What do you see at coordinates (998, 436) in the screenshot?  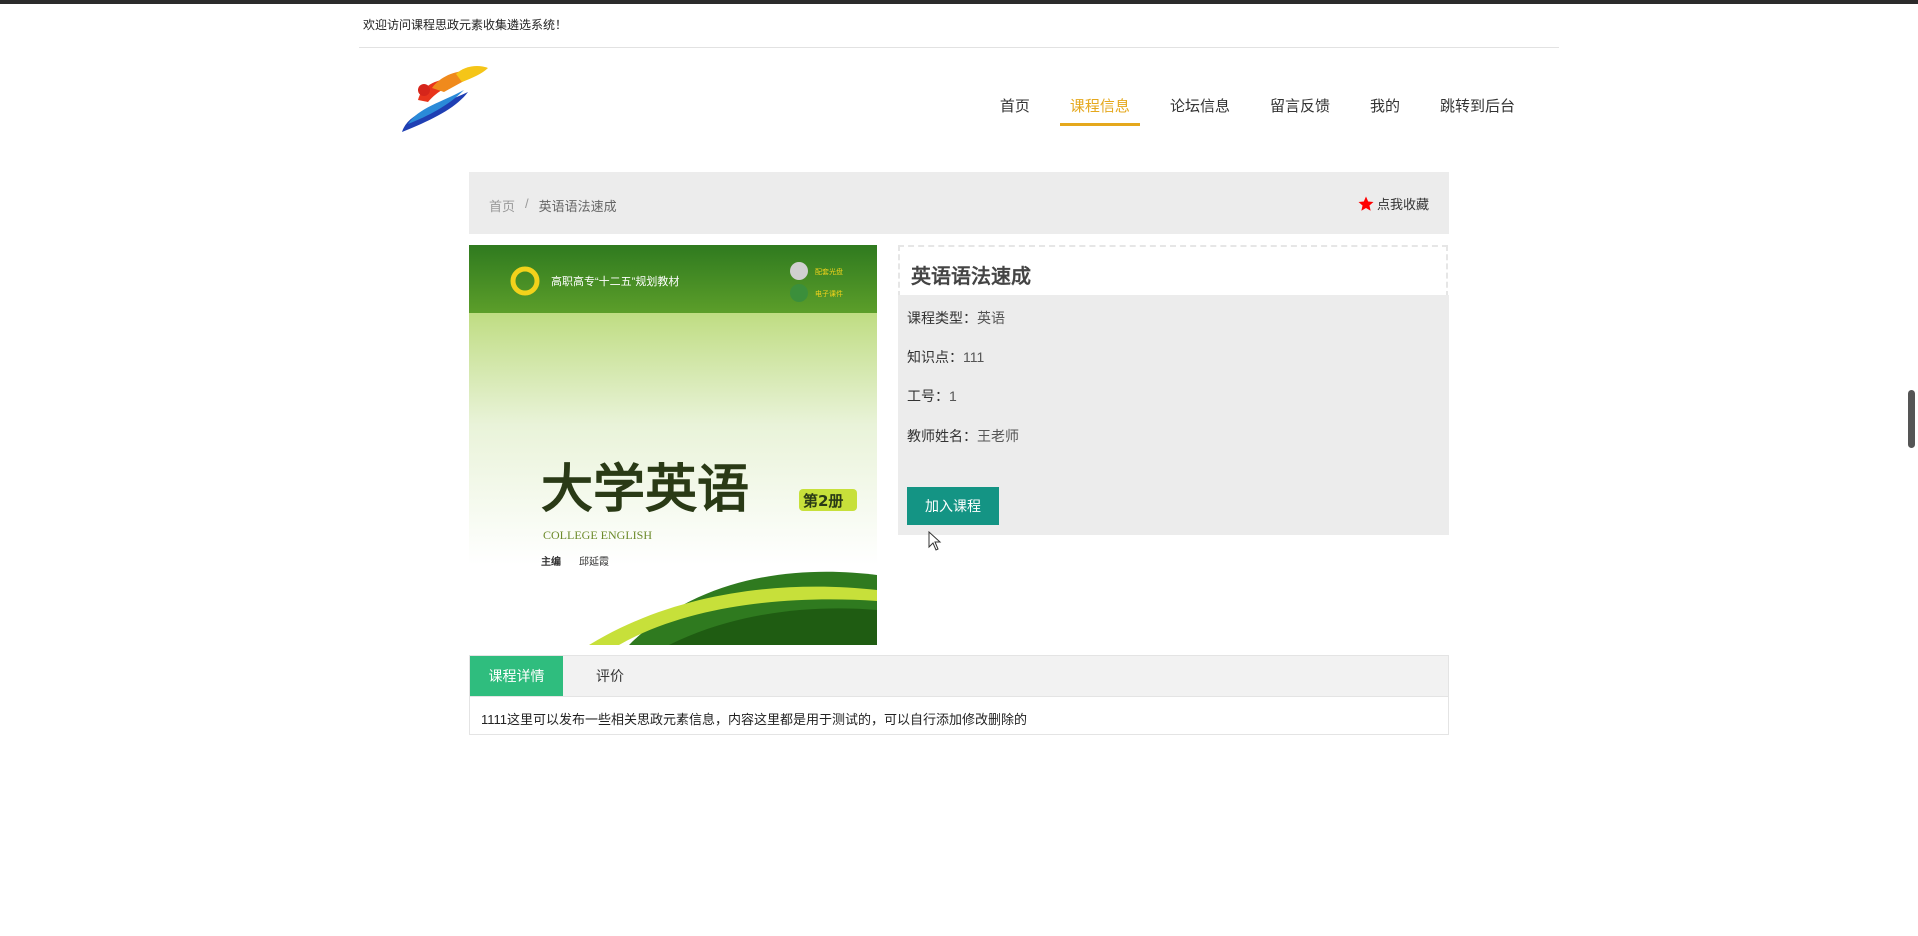 I see `teacher-value: 王老师` at bounding box center [998, 436].